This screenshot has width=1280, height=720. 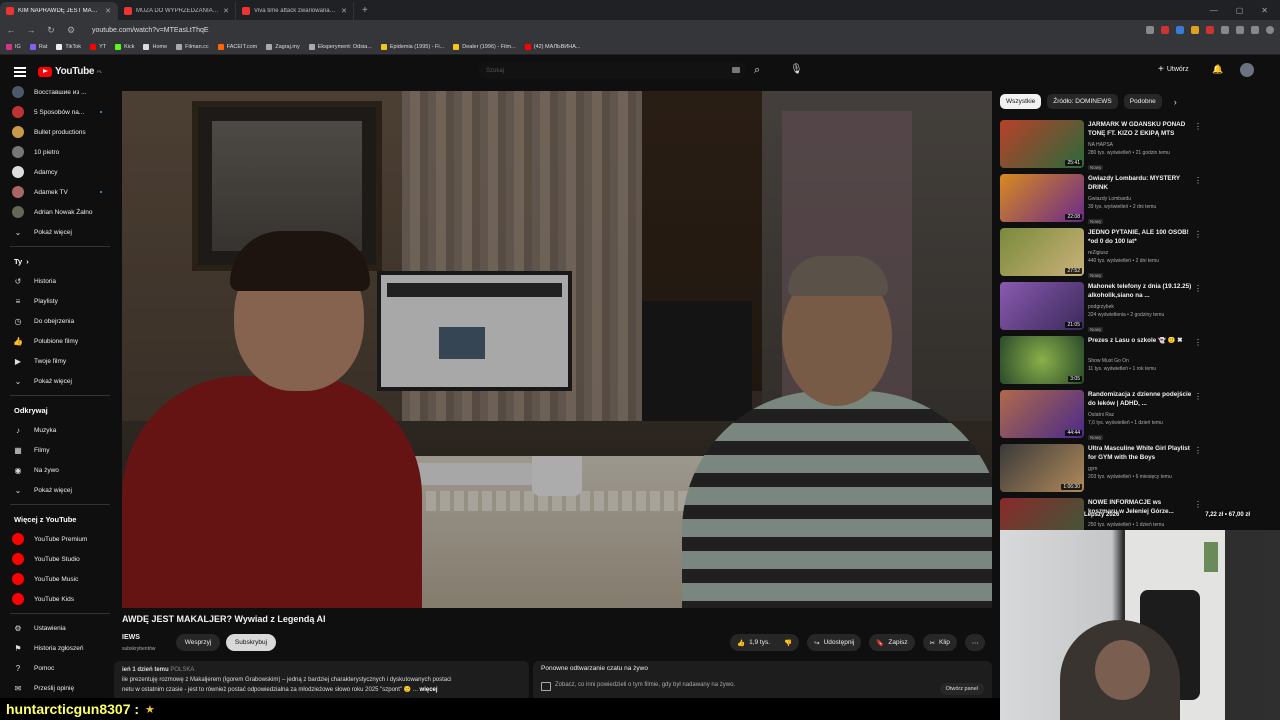 I want to click on sidebar-item-your-videos: ▶ Twoje filmy, so click(x=60, y=361).